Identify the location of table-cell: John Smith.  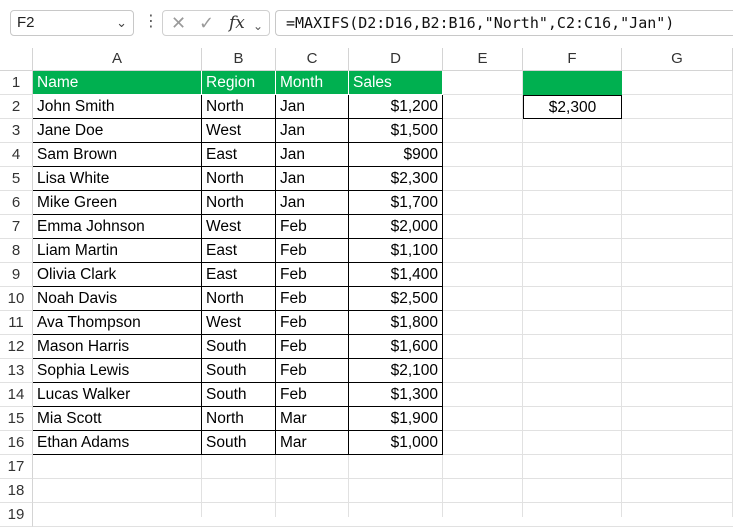
(117, 107).